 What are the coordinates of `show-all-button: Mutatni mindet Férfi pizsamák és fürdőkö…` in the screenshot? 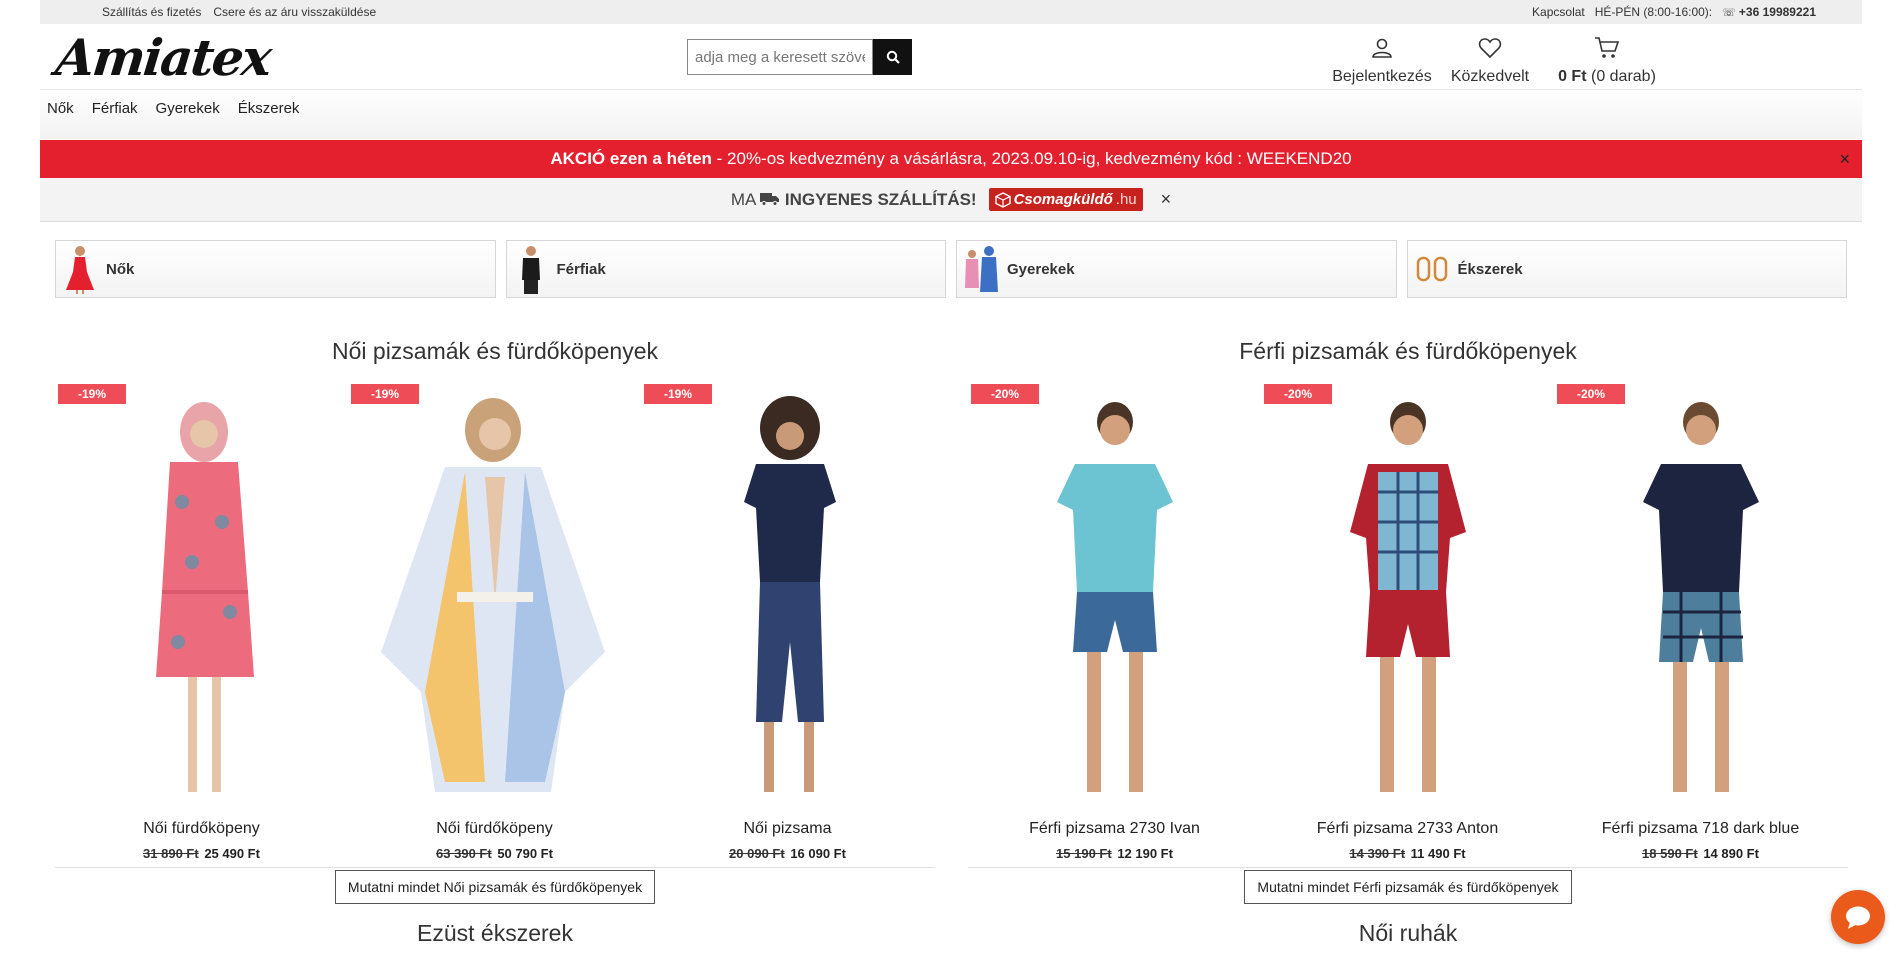 It's located at (1408, 887).